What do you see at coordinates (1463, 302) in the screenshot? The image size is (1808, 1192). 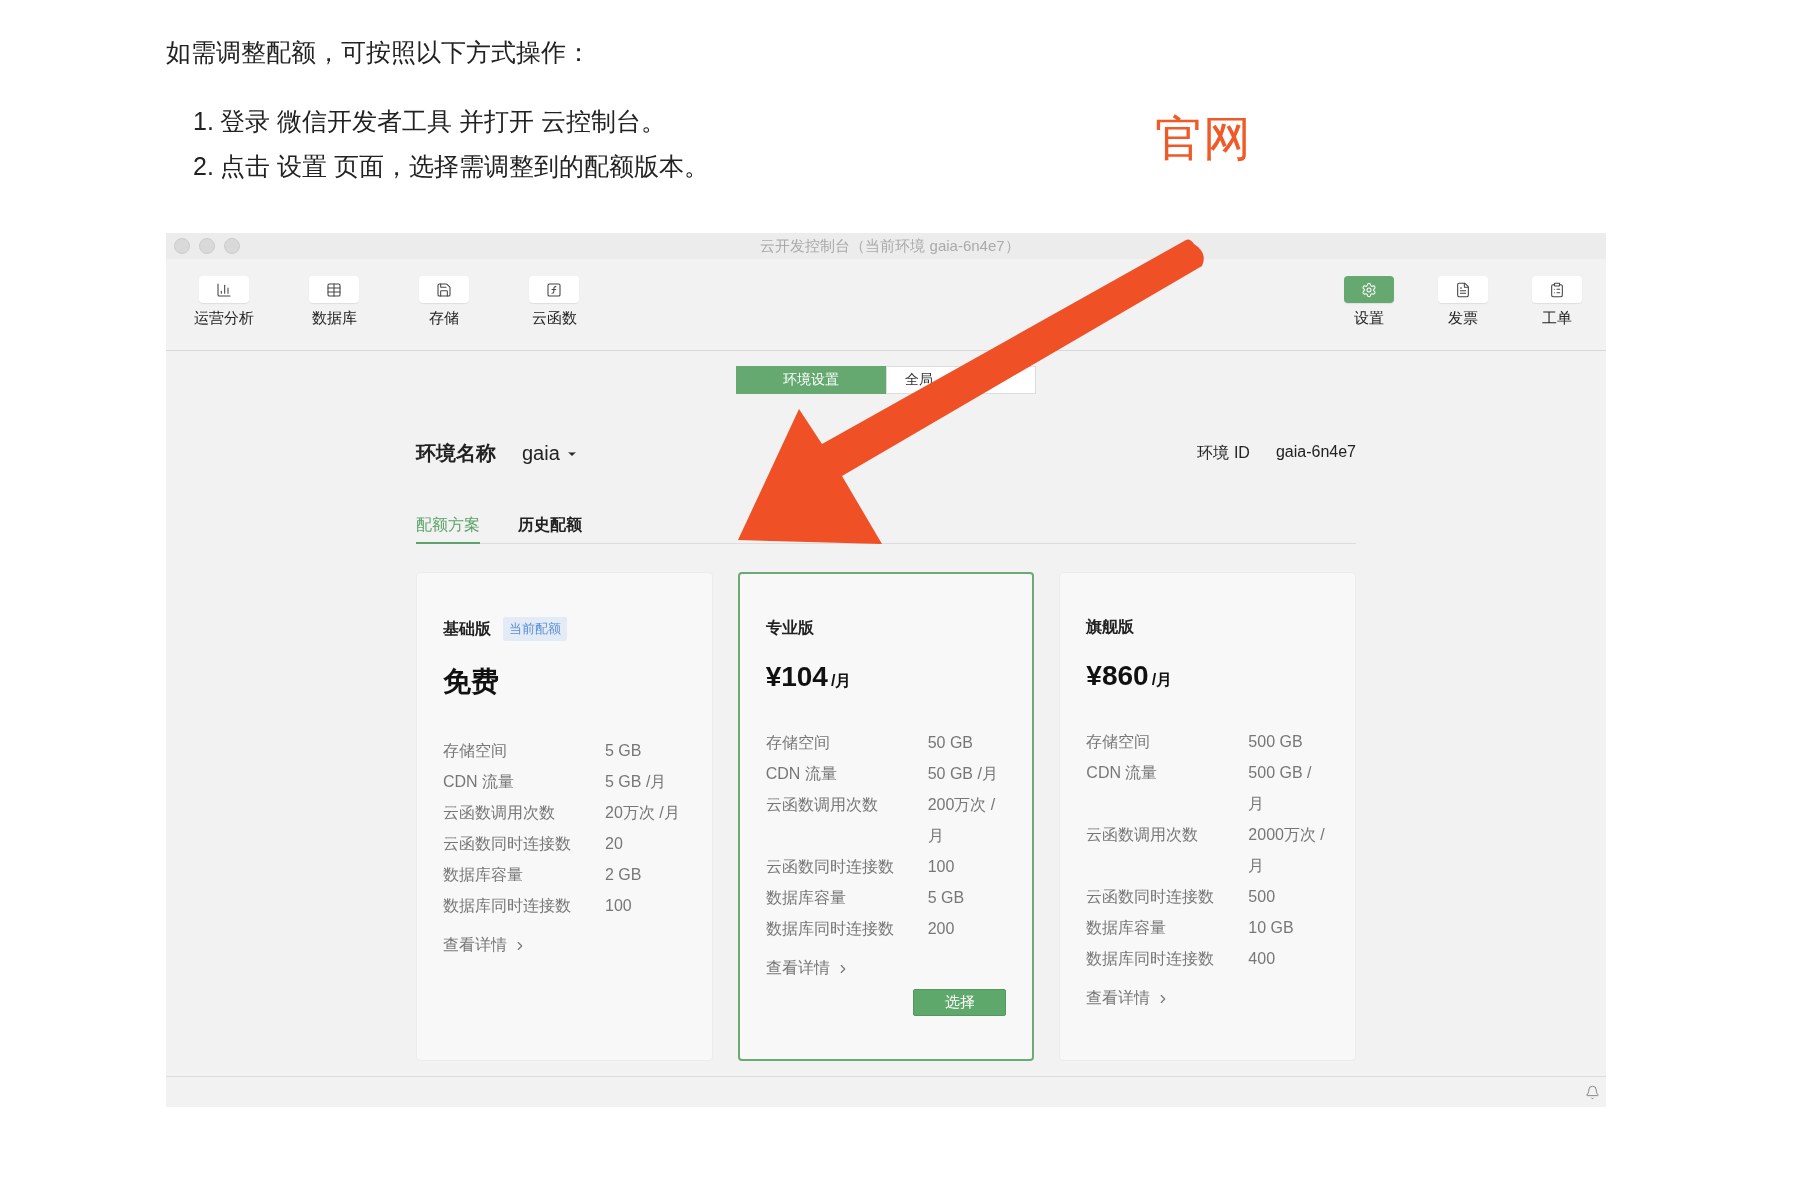 I see `toolbar-button: 发票` at bounding box center [1463, 302].